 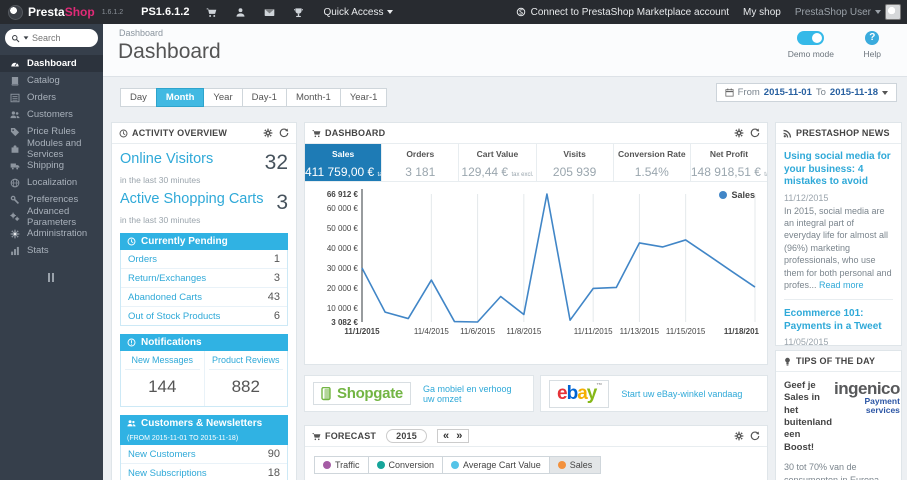 What do you see at coordinates (841, 285) in the screenshot?
I see `read-more-link: Read more` at bounding box center [841, 285].